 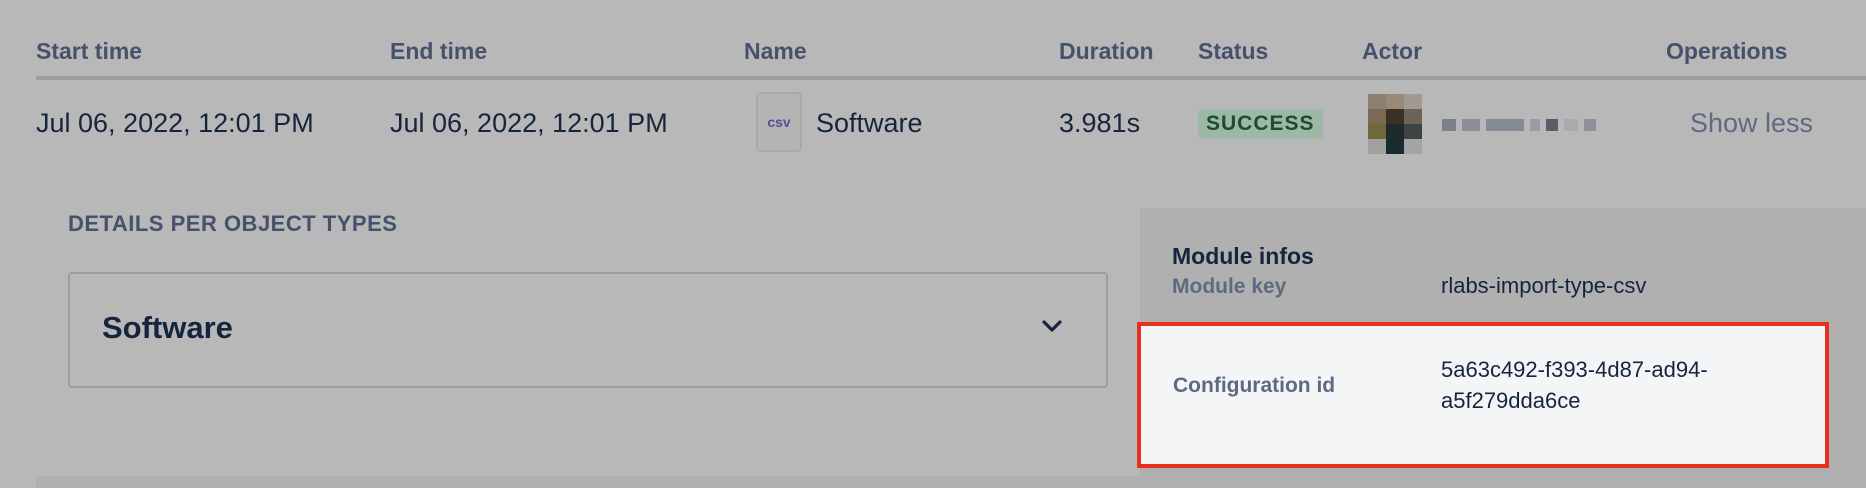 I want to click on avatar, so click(x=1395, y=124).